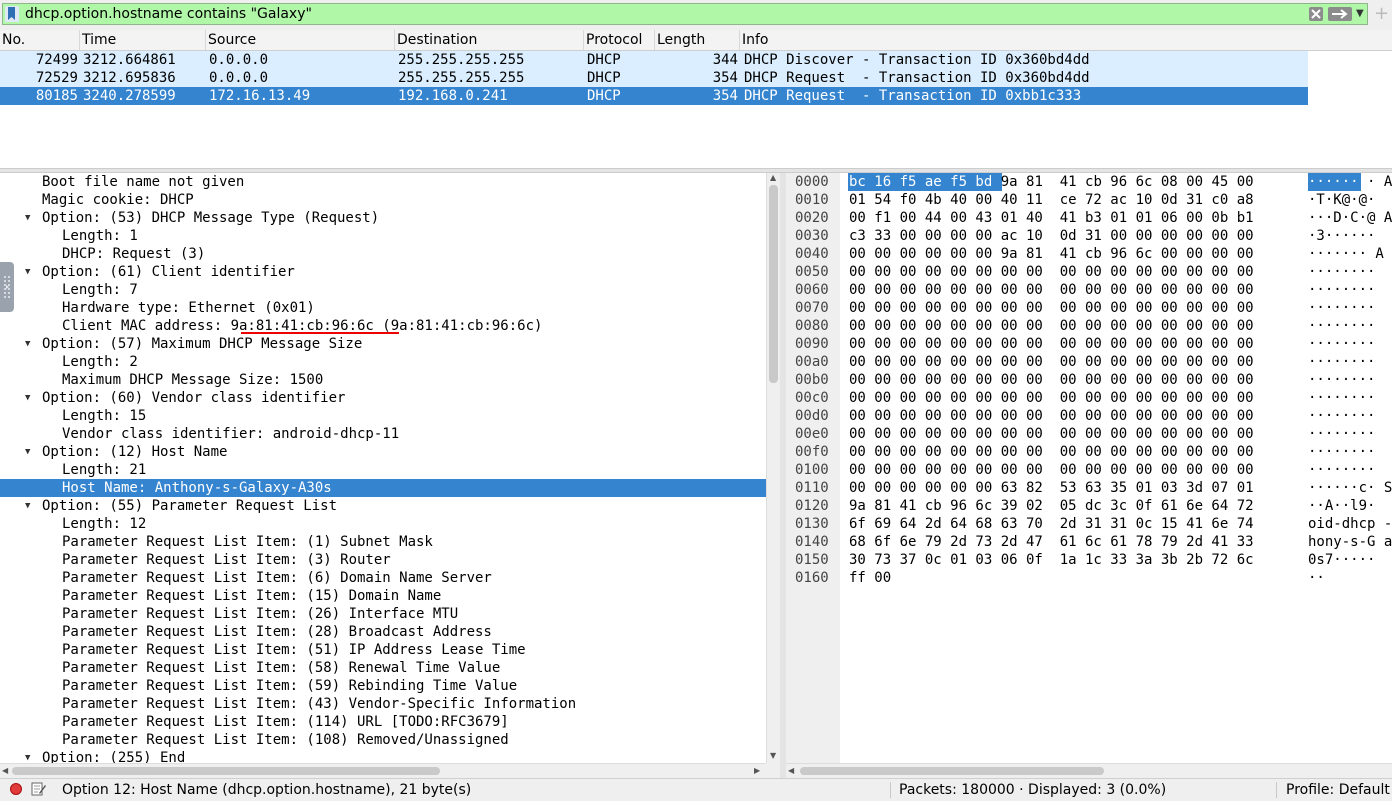  I want to click on column-header-source: Source, so click(300, 40).